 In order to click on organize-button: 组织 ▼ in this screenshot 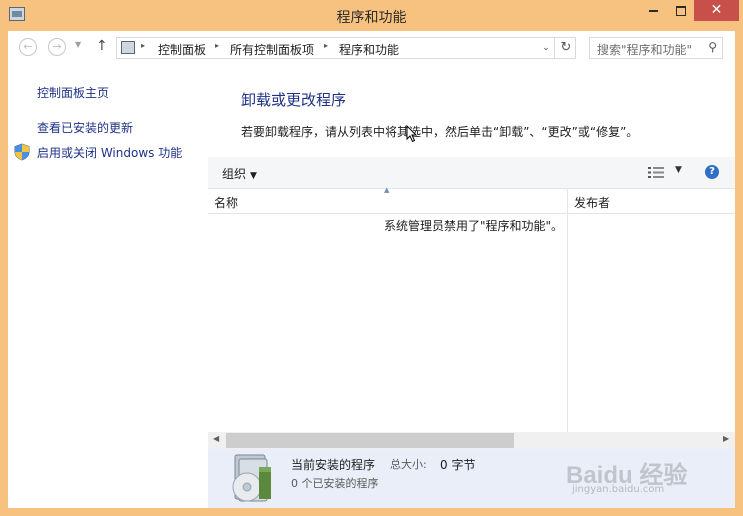, I will do `click(239, 173)`.